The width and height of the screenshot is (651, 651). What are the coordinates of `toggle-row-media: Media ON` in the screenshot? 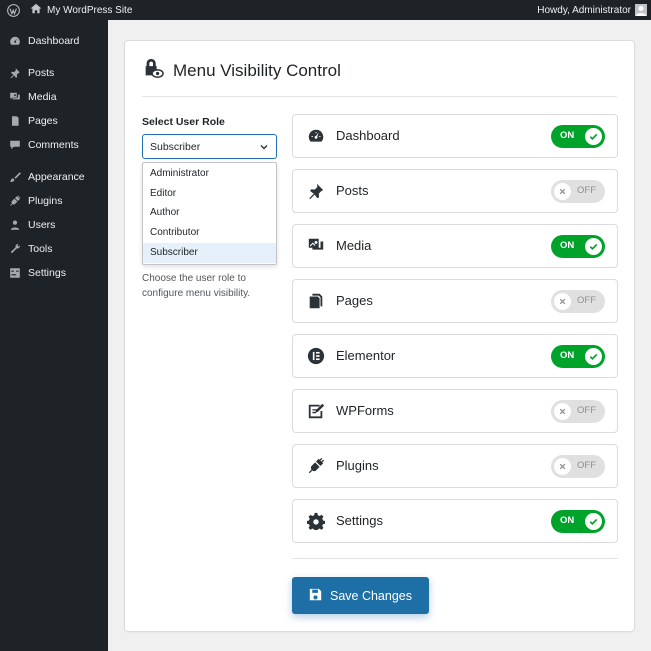 It's located at (455, 246).